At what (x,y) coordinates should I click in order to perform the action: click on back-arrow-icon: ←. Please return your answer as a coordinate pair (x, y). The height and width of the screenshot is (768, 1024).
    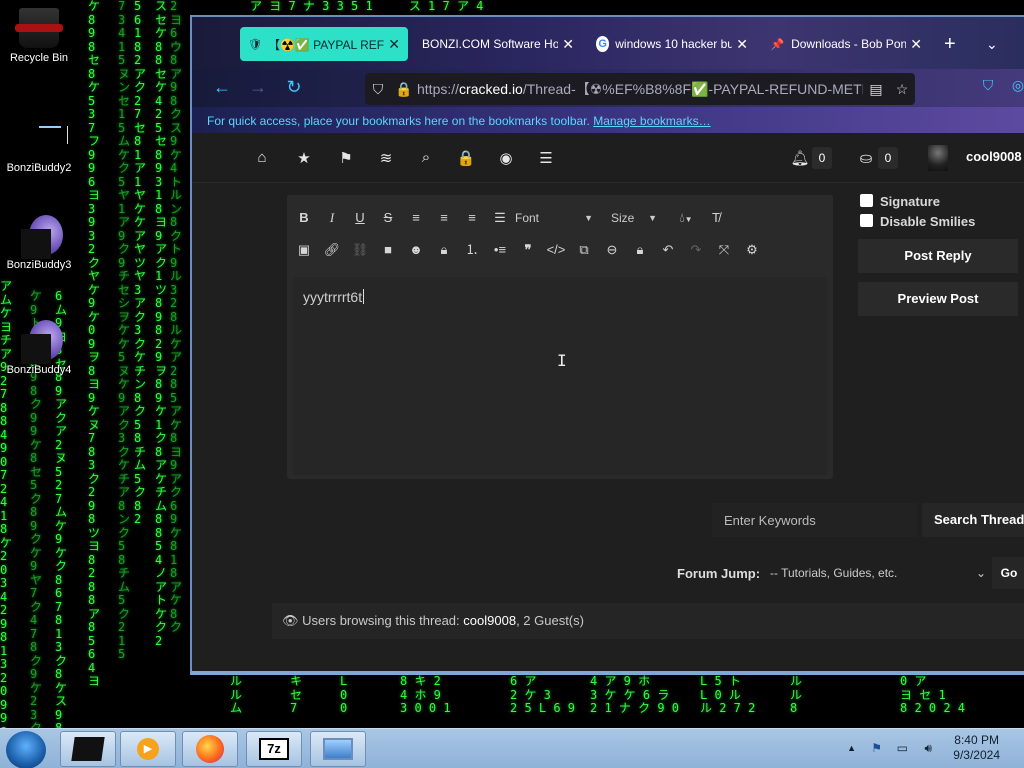
    Looking at the image, I should click on (222, 87).